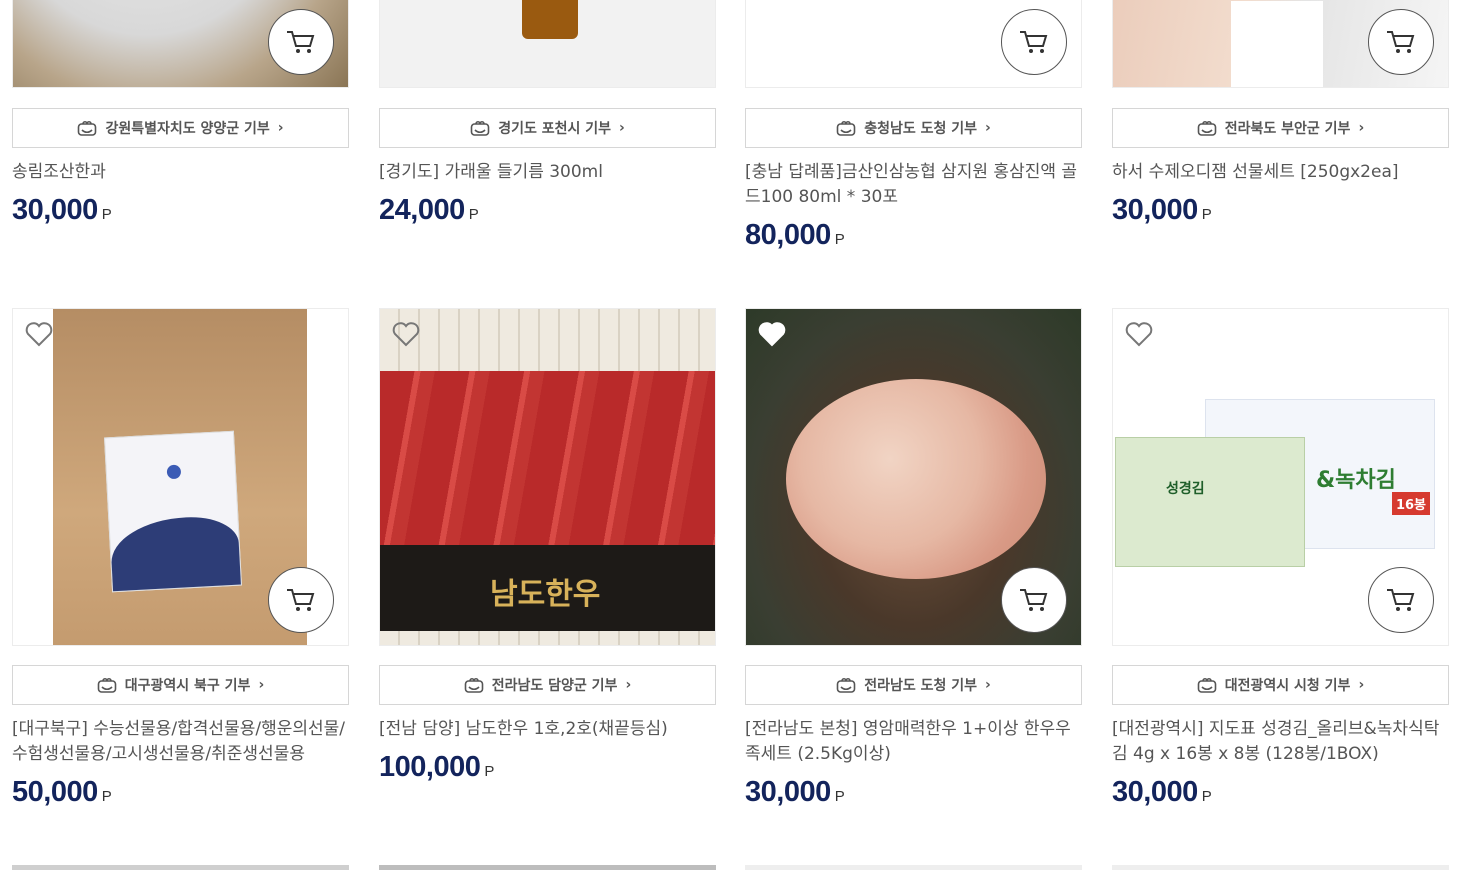 The width and height of the screenshot is (1464, 870). Describe the element at coordinates (1277, 44) in the screenshot. I see `gift-box` at that location.